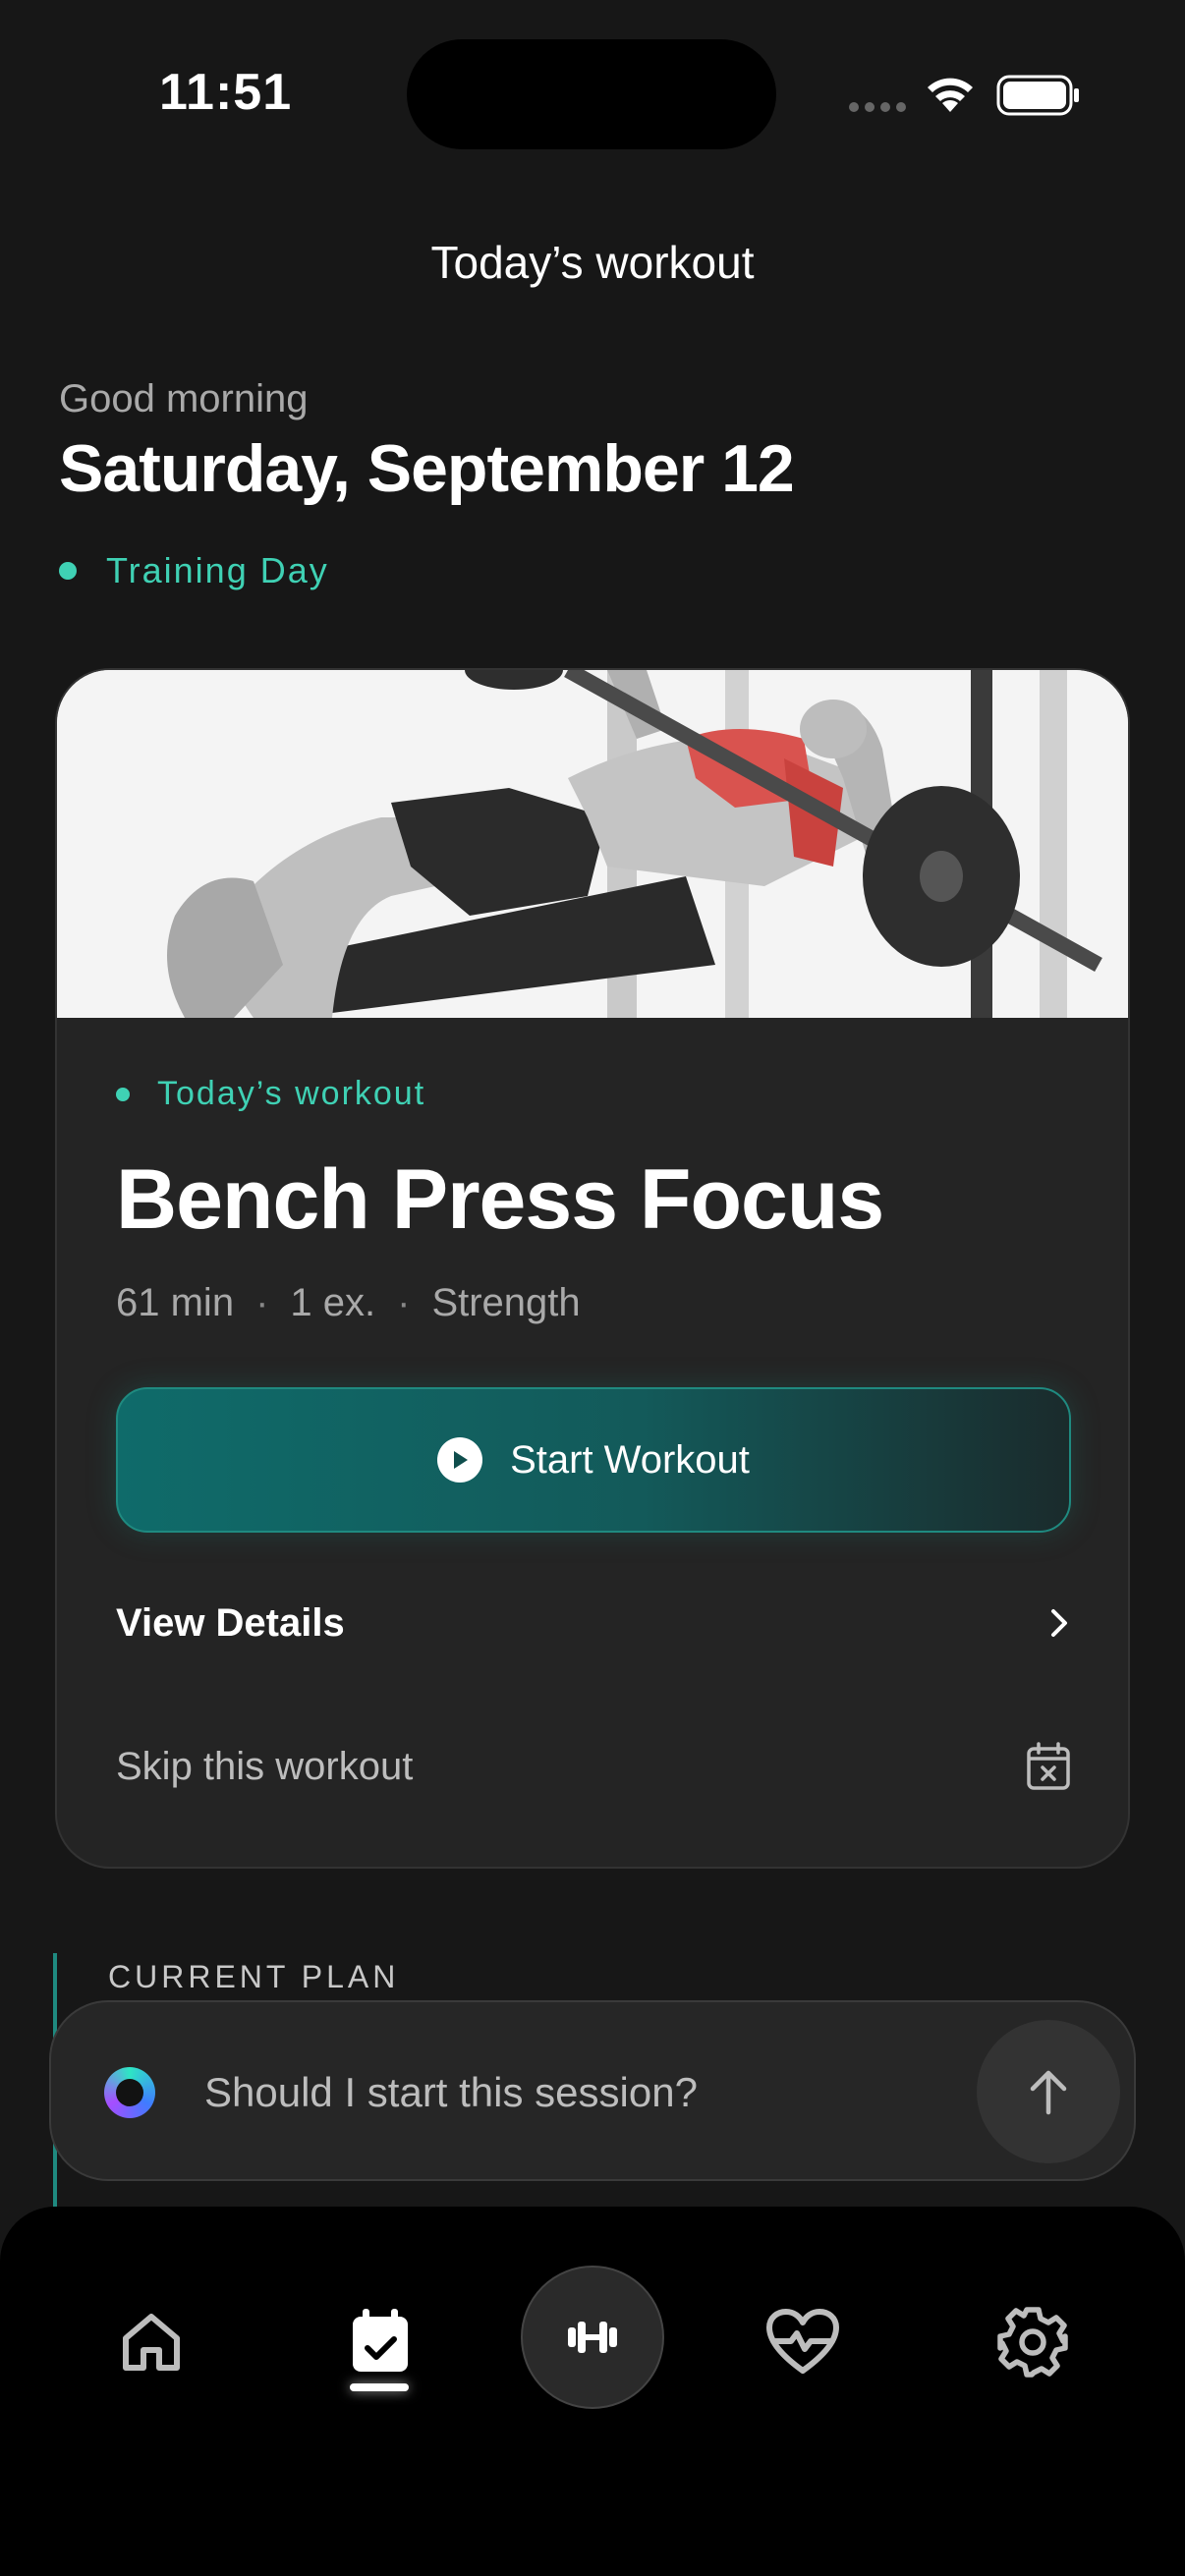  Describe the element at coordinates (878, 107) in the screenshot. I see `signal-icon` at that location.